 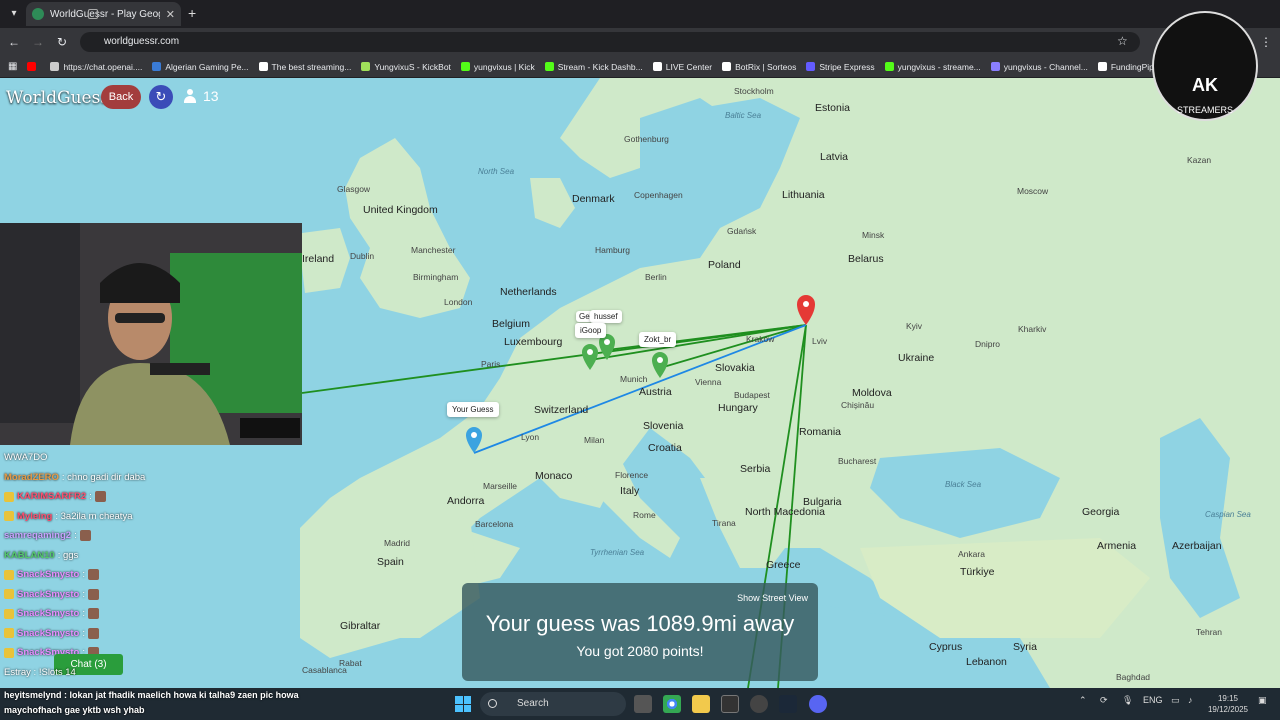 I want to click on browser-tab: WorldGuessr - Play Geoguessr F ✕, so click(x=103, y=14).